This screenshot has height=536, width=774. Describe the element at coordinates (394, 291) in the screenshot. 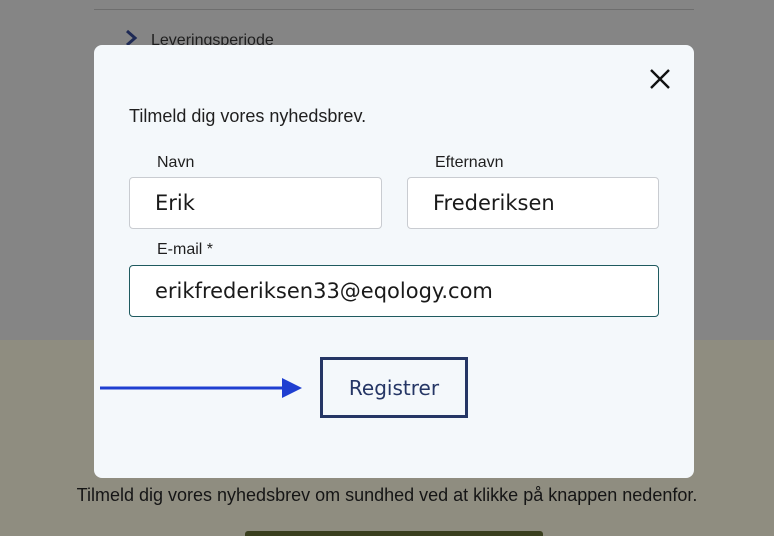

I see `email-field` at that location.